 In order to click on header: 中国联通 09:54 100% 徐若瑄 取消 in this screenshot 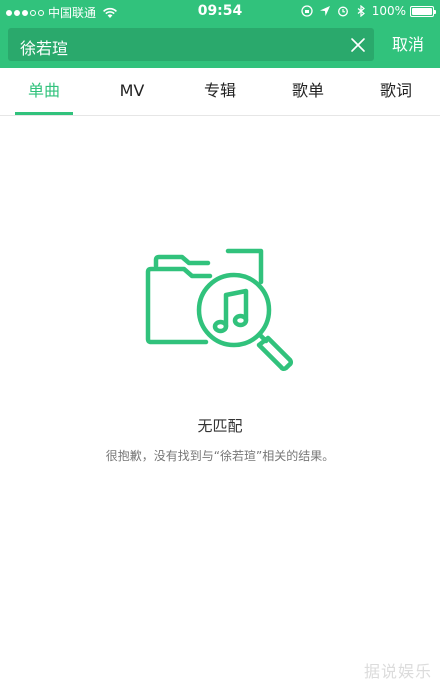, I will do `click(220, 34)`.